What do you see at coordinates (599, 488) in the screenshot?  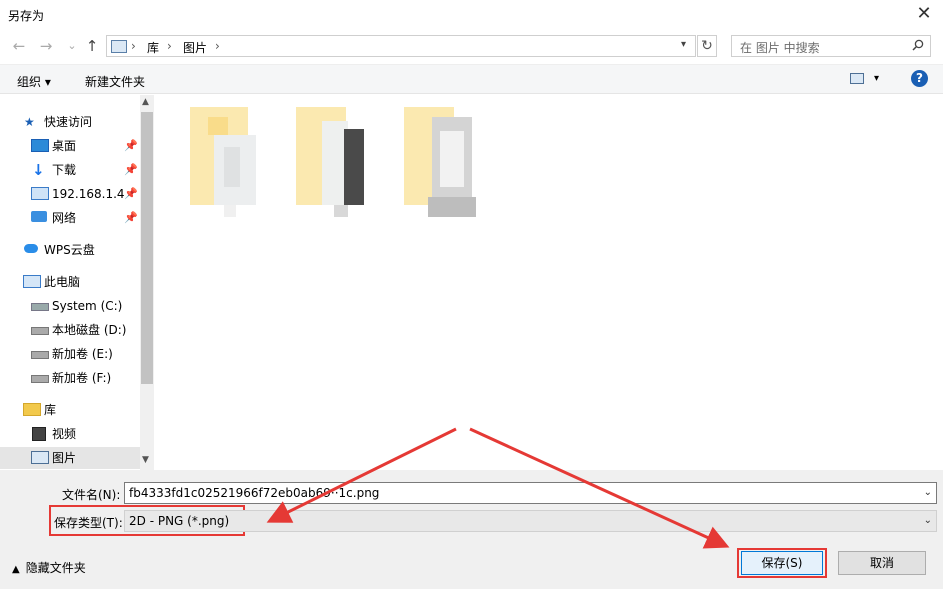 I see `arrow-to-save` at bounding box center [599, 488].